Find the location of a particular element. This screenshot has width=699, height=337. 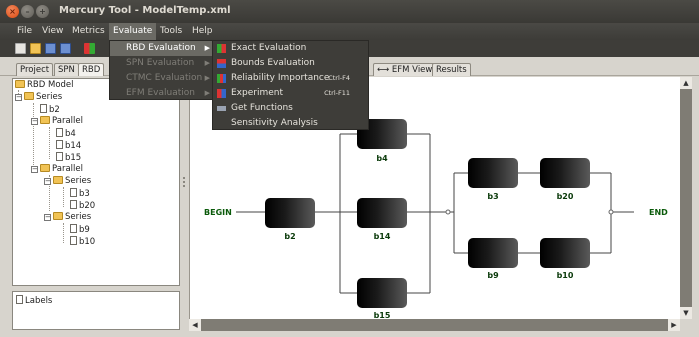

tree-node-b15: b15 is located at coordinates (68, 157).